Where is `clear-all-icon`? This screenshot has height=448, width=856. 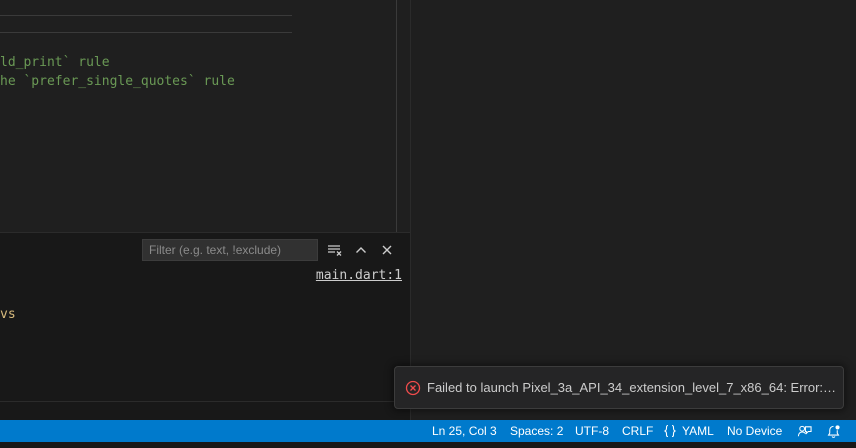
clear-all-icon is located at coordinates (335, 250).